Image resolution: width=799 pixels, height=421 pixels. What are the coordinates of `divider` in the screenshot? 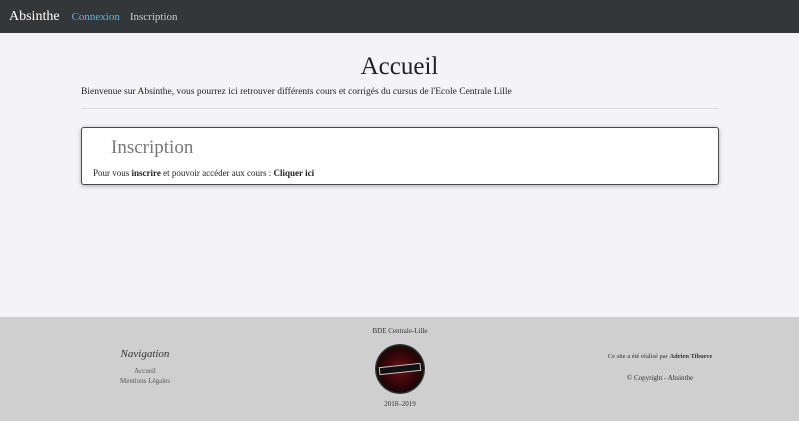 It's located at (400, 108).